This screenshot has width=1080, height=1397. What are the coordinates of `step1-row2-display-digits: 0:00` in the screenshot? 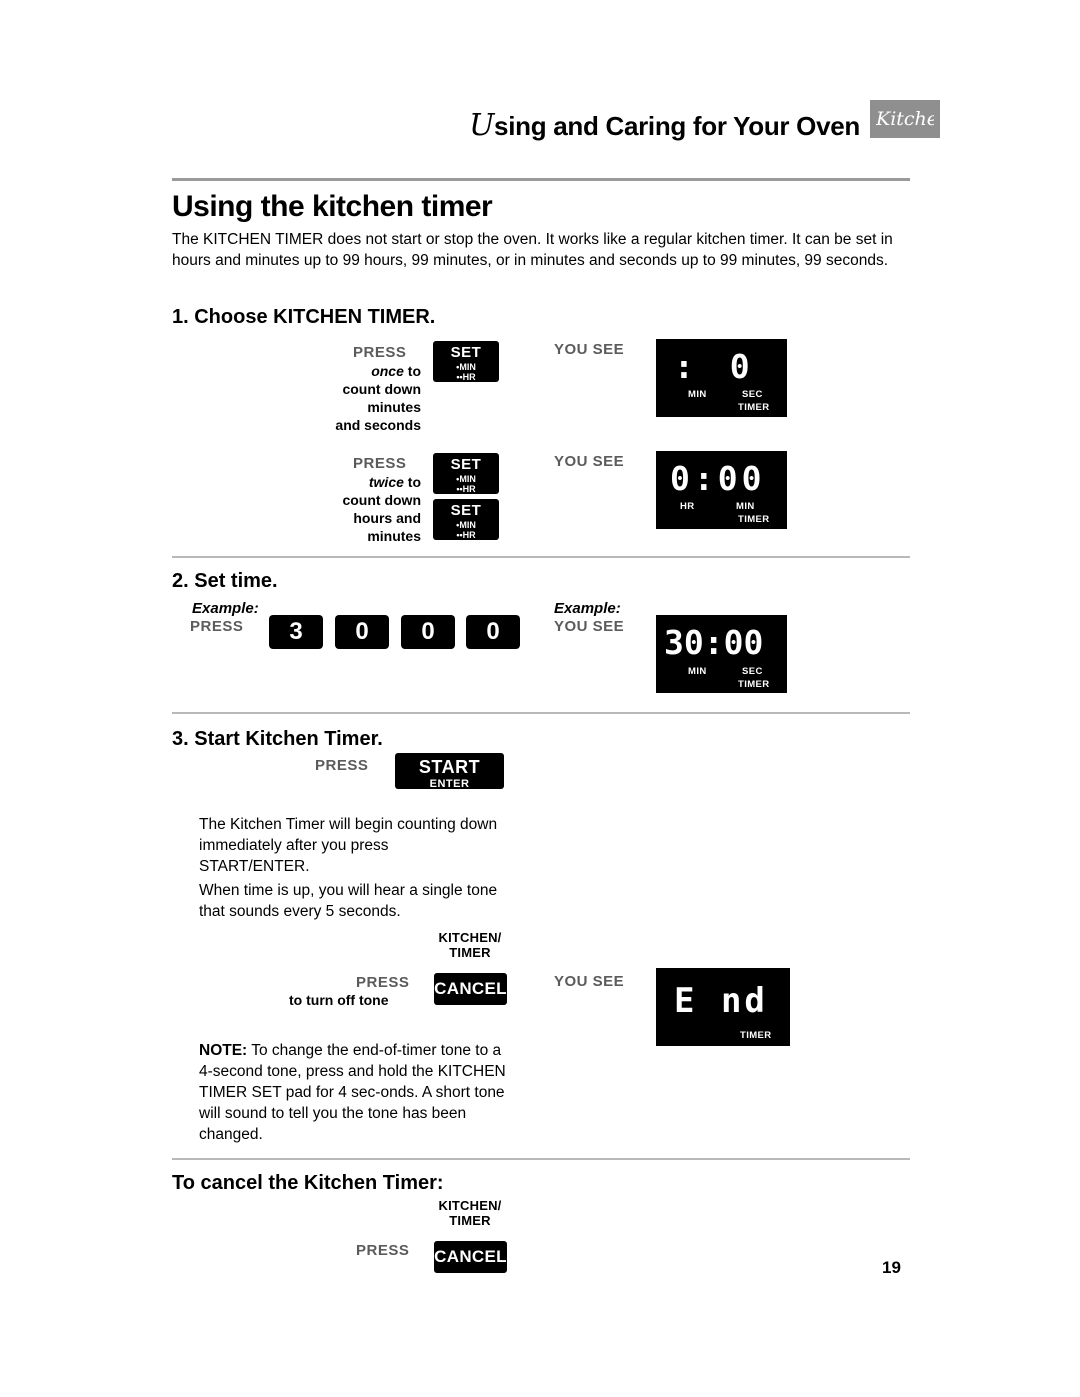 It's located at (718, 478).